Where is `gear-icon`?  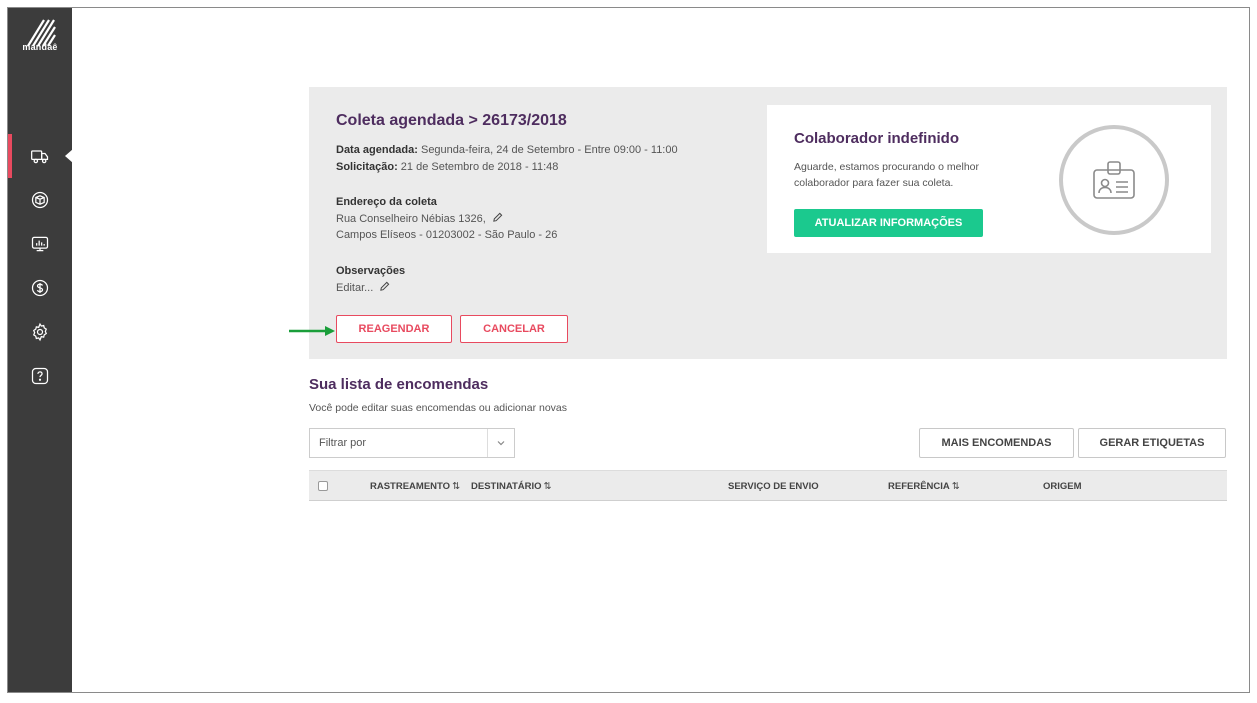 gear-icon is located at coordinates (40, 332).